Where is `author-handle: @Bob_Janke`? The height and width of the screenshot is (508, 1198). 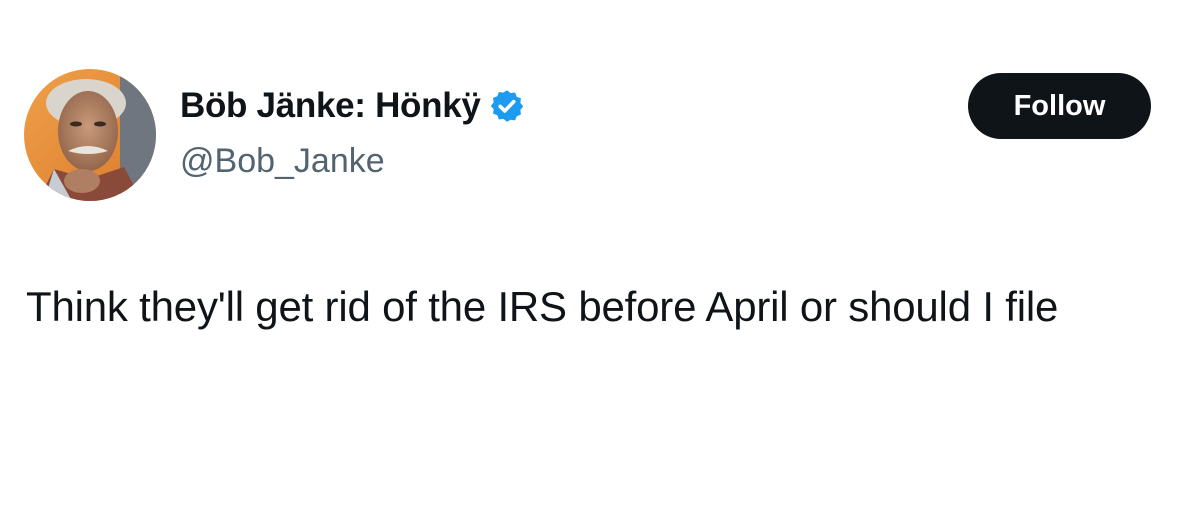 author-handle: @Bob_Janke is located at coordinates (282, 161).